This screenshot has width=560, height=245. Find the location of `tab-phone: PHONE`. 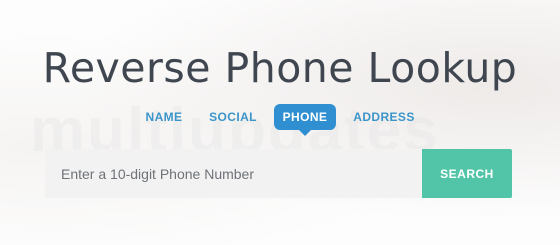

tab-phone: PHONE is located at coordinates (305, 120).